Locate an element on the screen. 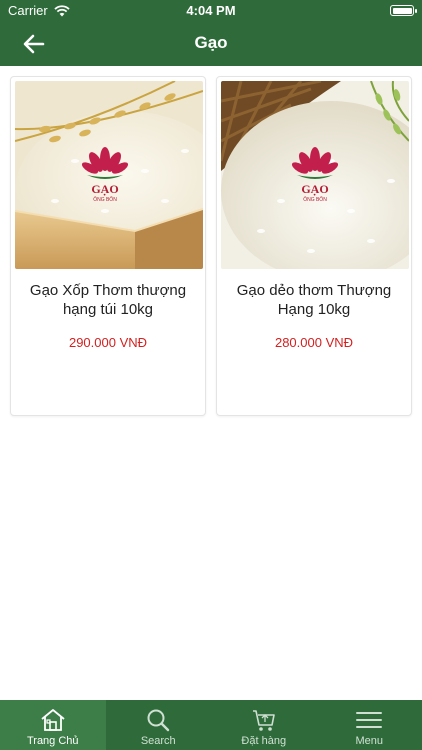 This screenshot has width=422, height=750. nav-bar: Gạo is located at coordinates (211, 44).